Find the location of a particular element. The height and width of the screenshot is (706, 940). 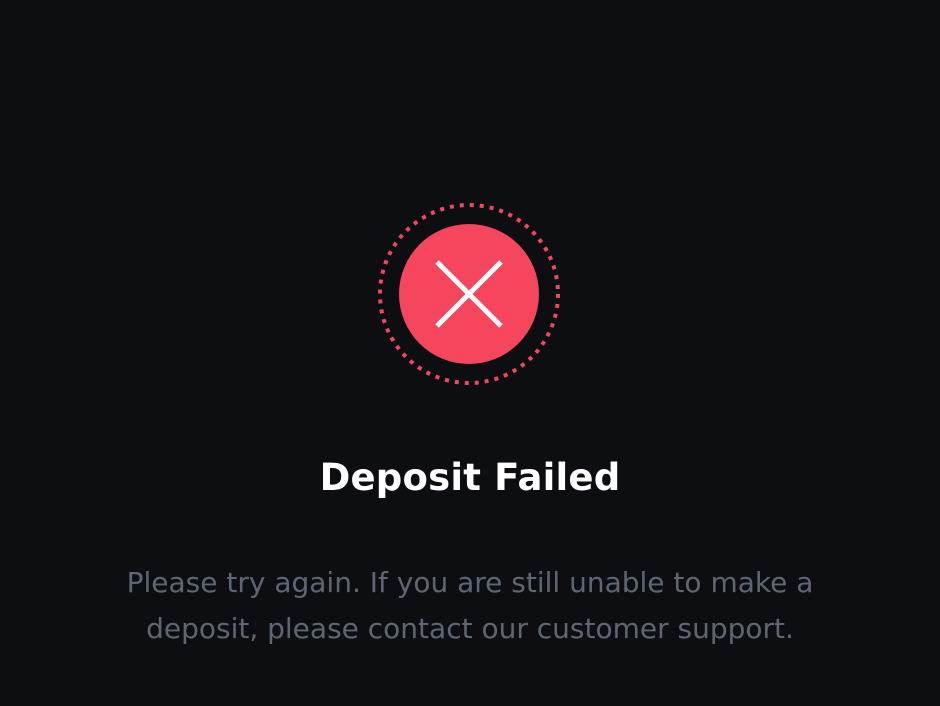

error-x-icon is located at coordinates (469, 294).